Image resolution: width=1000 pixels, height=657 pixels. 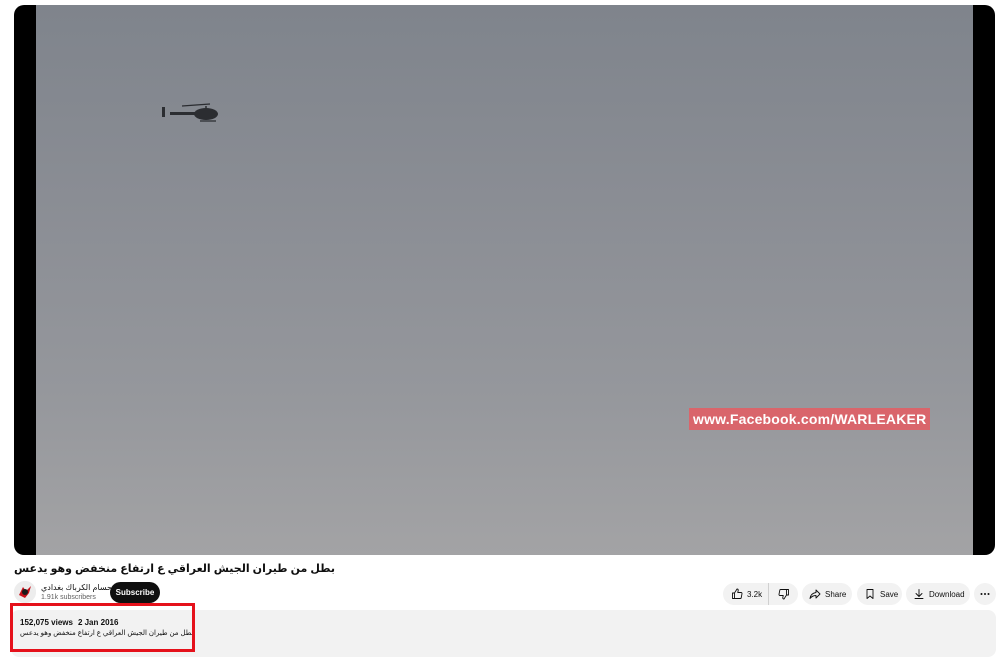 What do you see at coordinates (68, 597) in the screenshot?
I see `subscriber-count: 1.91k subscribers` at bounding box center [68, 597].